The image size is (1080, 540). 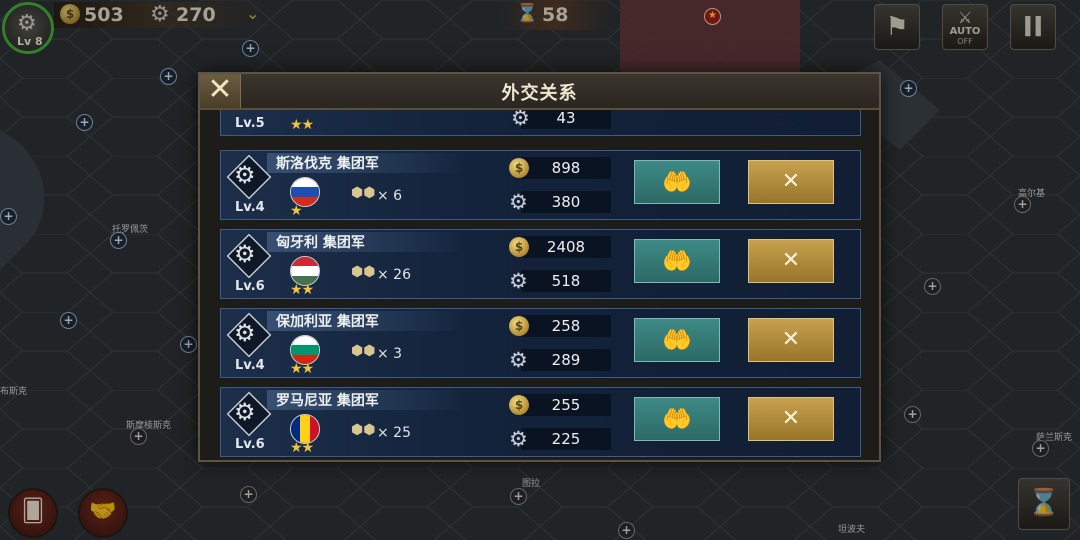 What do you see at coordinates (327, 164) in the screenshot?
I see `faction-name: 斯洛伐克 集团军` at bounding box center [327, 164].